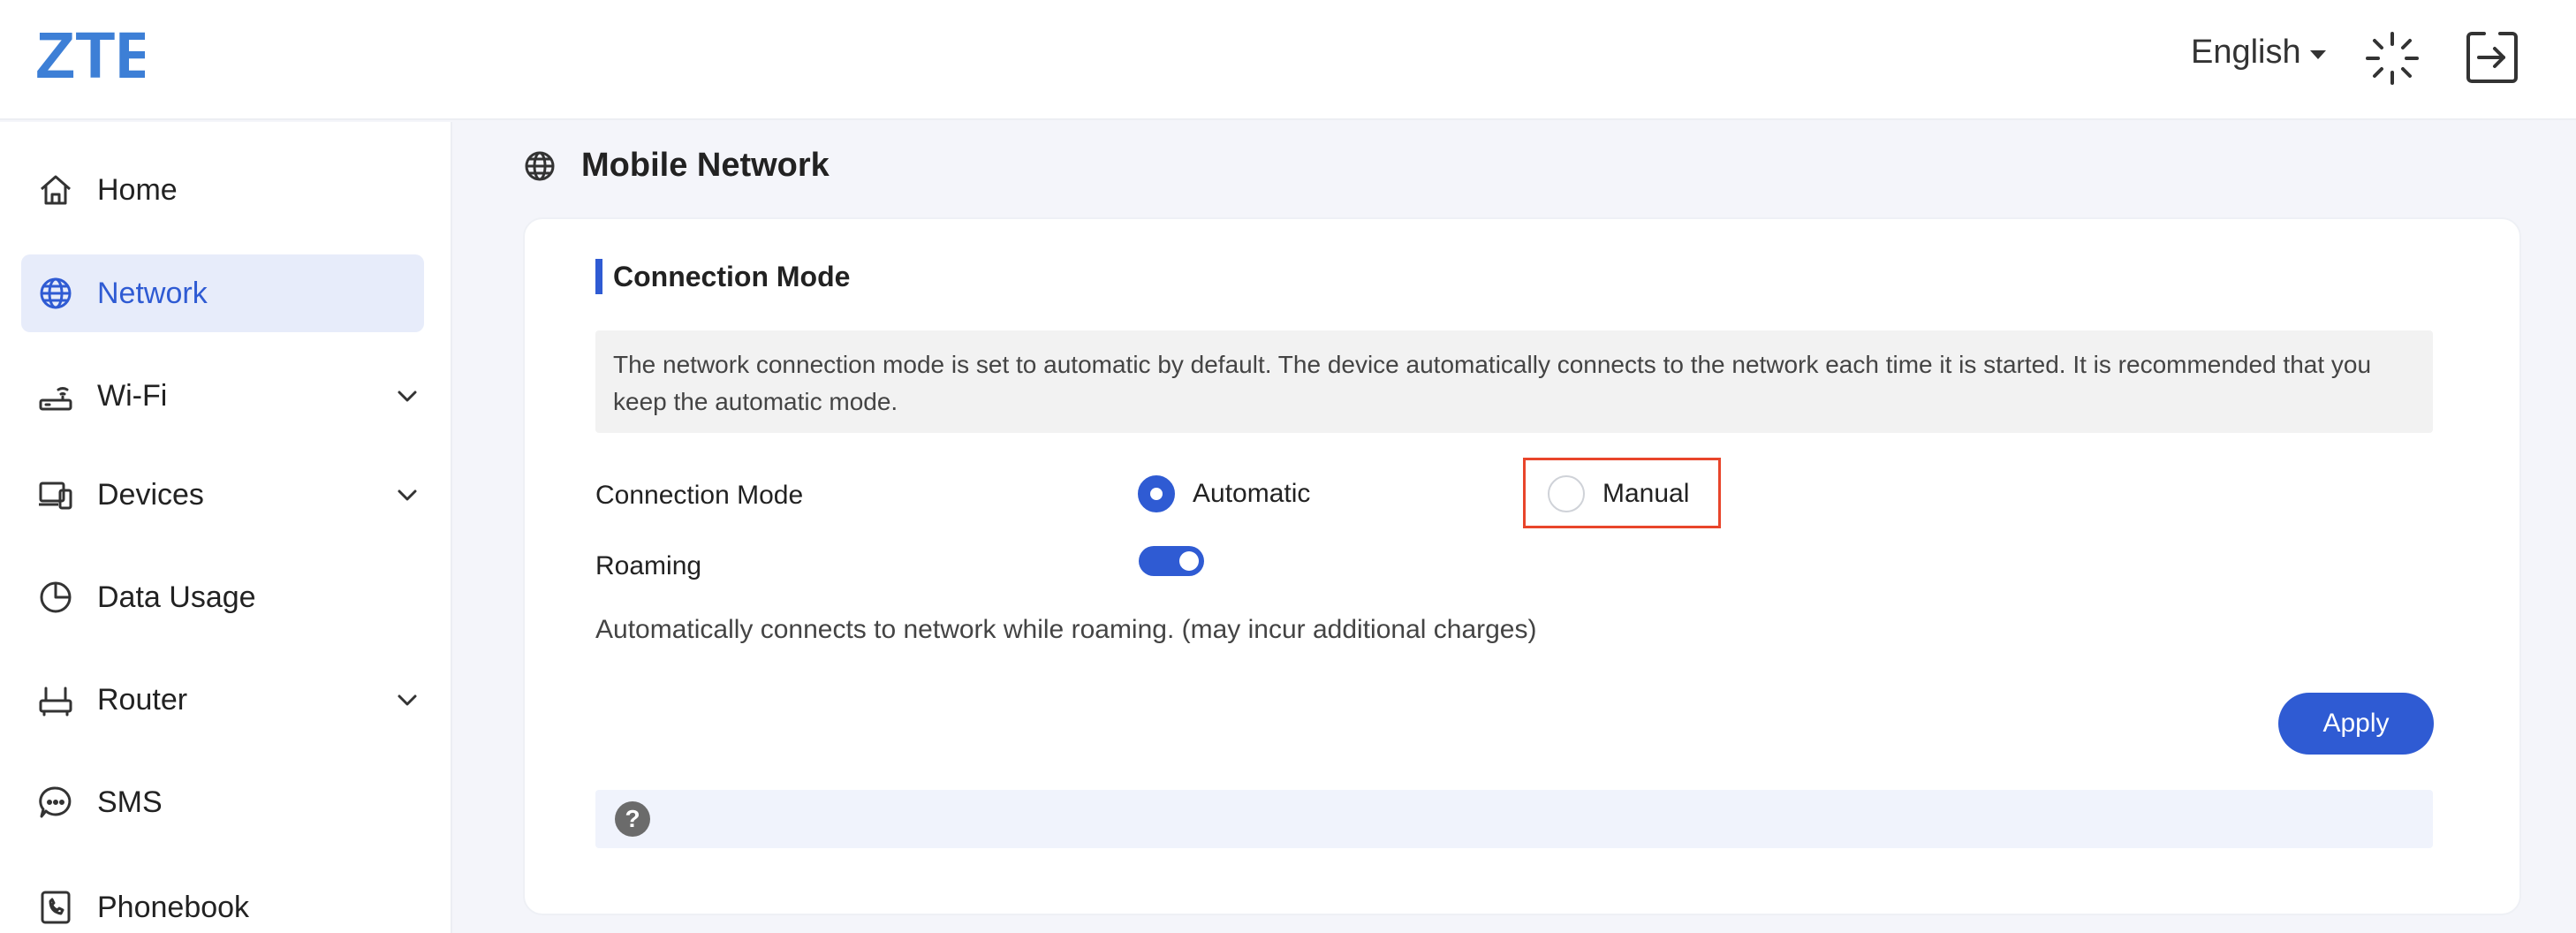  Describe the element at coordinates (1288, 60) in the screenshot. I see `top-header: ZTE English` at that location.